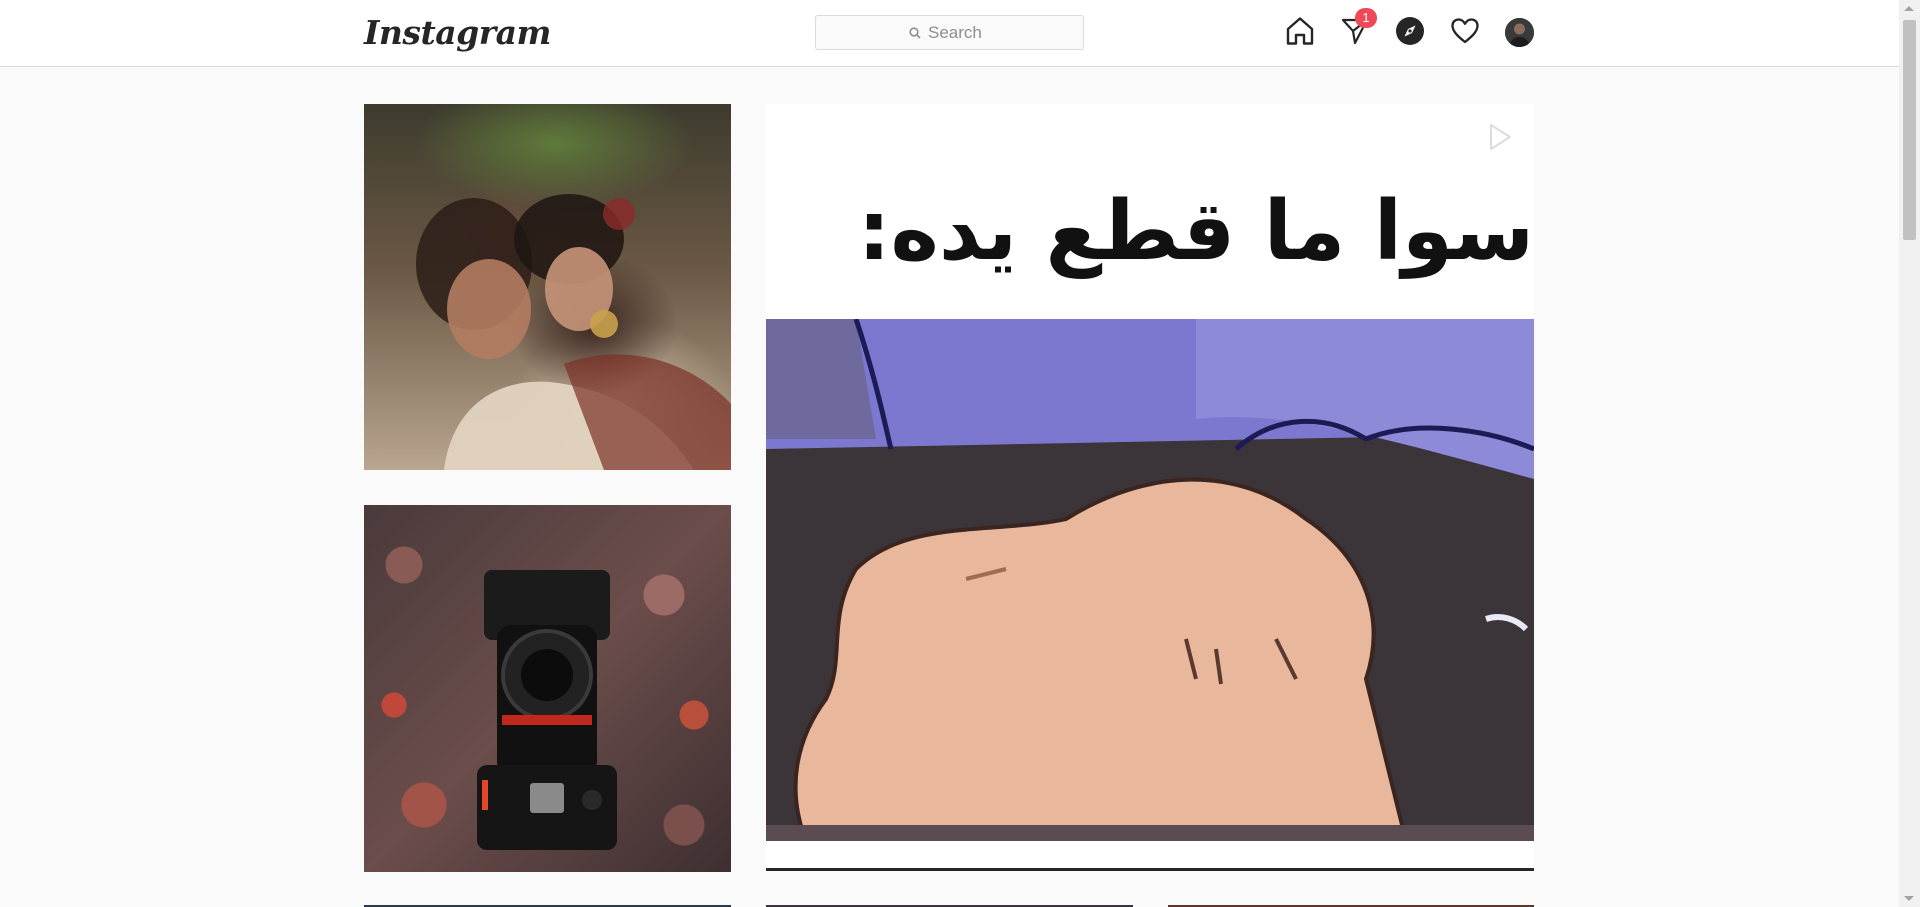 This screenshot has height=907, width=1920. What do you see at coordinates (1909, 8) in the screenshot?
I see `scroll-up-arrow-icon` at bounding box center [1909, 8].